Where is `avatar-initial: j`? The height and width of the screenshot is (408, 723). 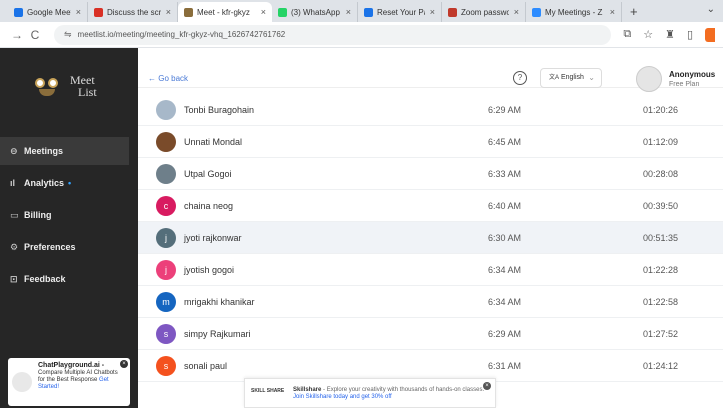 avatar-initial: j is located at coordinates (166, 237).